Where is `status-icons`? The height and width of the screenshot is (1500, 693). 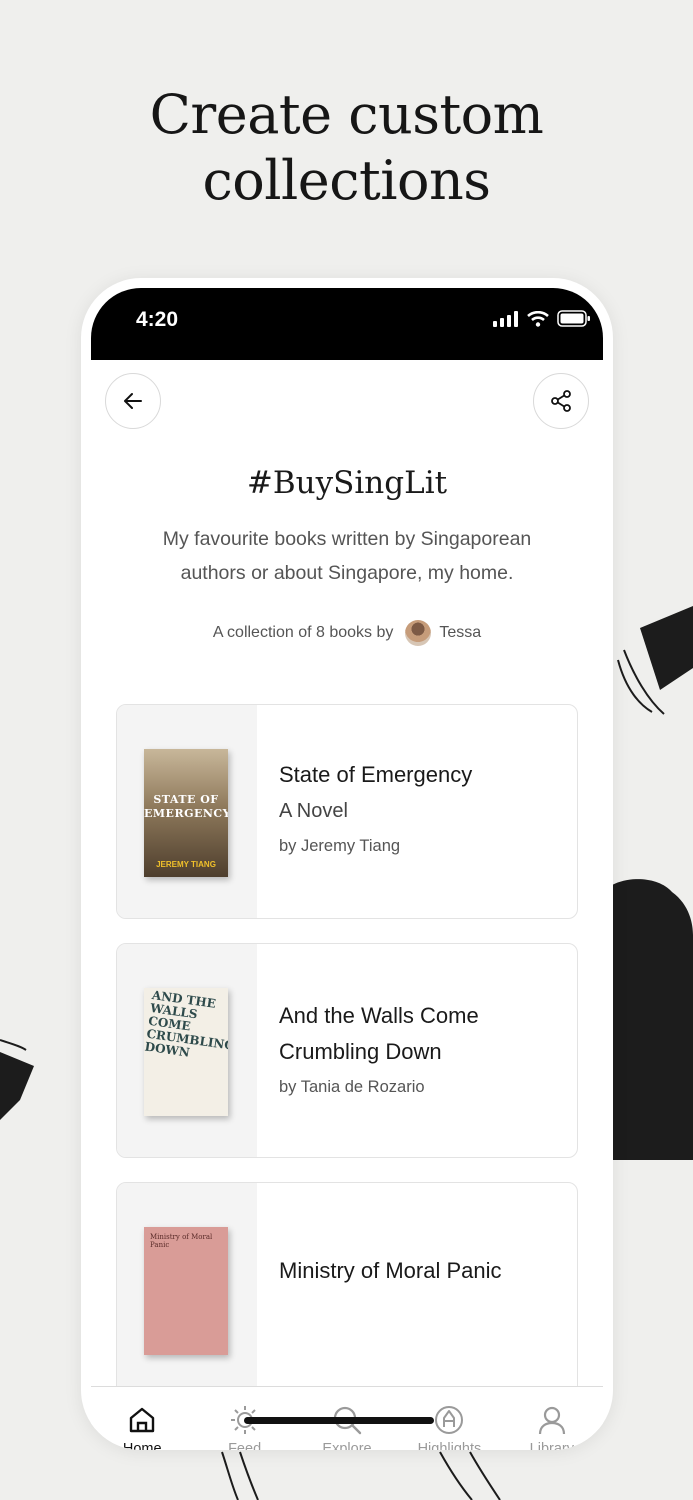
status-icons is located at coordinates (542, 318).